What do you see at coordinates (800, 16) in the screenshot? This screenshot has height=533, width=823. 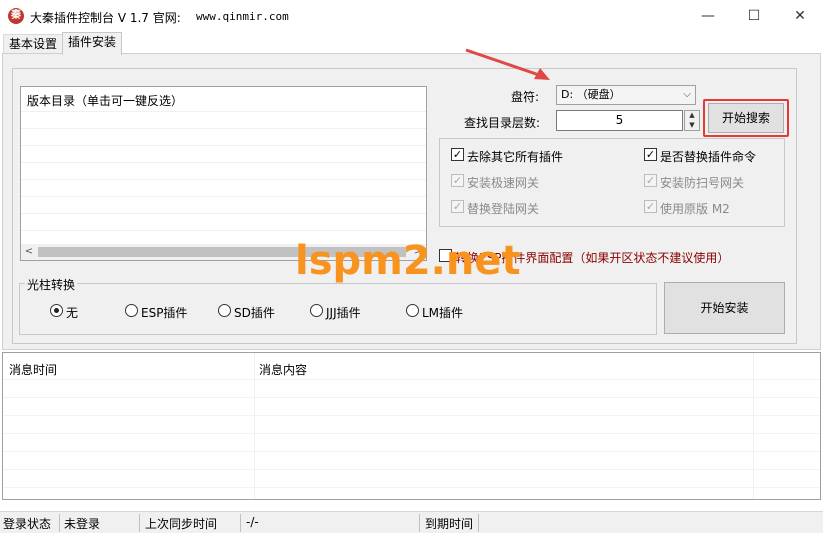 I see `close-button: ✕` at bounding box center [800, 16].